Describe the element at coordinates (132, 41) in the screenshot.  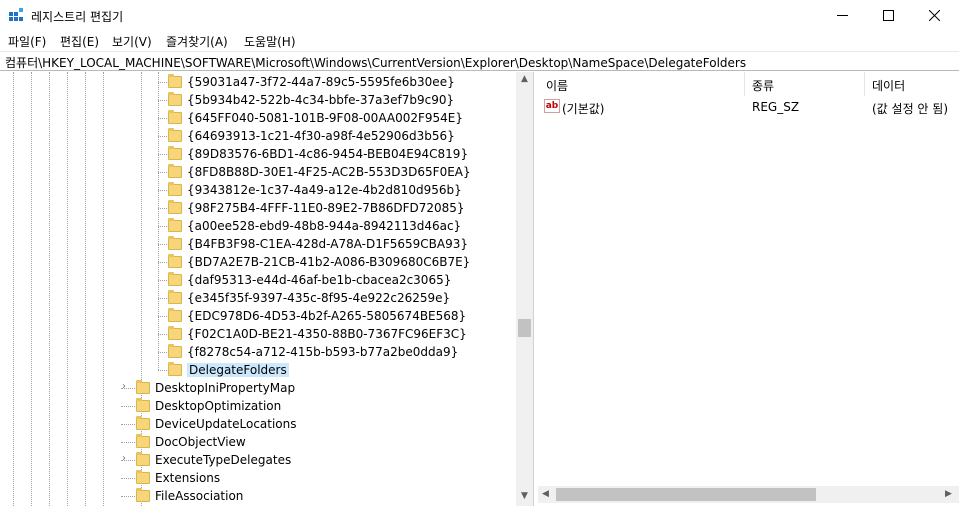
I see `menu-view: 보기(V)` at that location.